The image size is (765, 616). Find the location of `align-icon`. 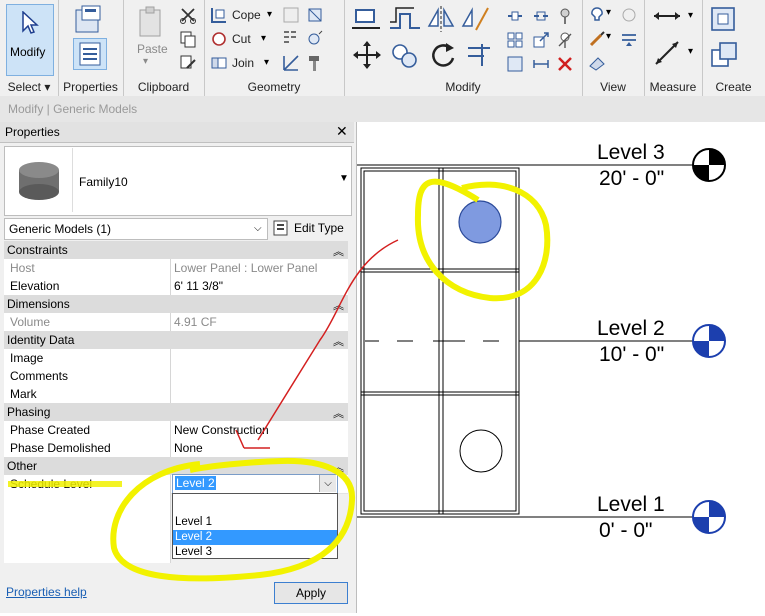

align-icon is located at coordinates (367, 19).